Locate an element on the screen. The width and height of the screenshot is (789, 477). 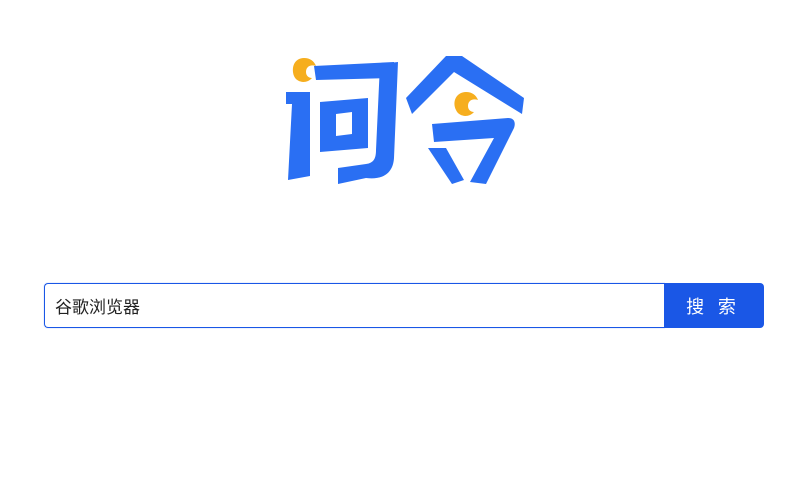
search-input is located at coordinates (354, 305).